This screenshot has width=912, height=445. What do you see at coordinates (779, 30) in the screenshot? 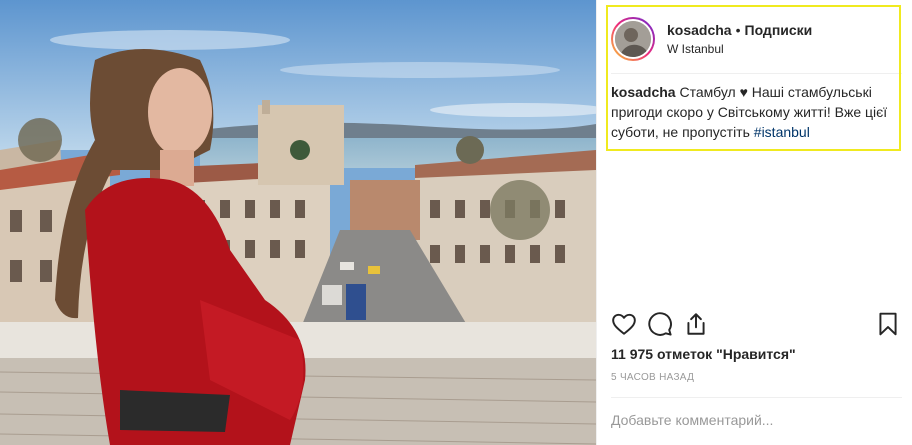
I see `following-button: Подписки` at bounding box center [779, 30].